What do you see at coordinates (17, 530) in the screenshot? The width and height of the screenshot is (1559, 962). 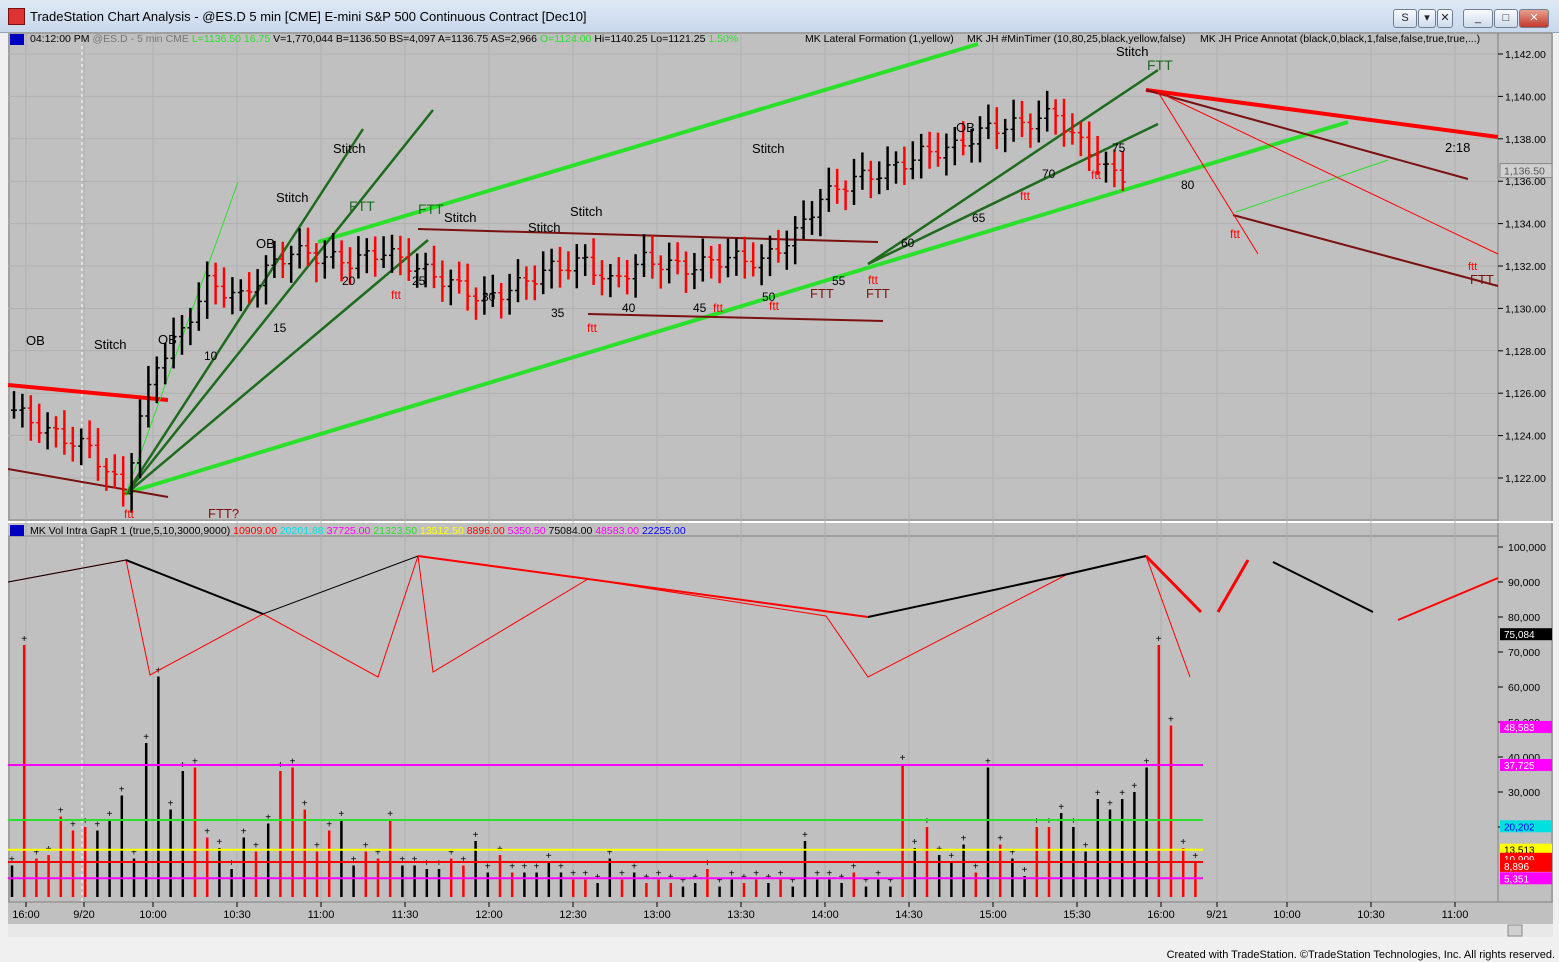 I see `vol-status-icon` at bounding box center [17, 530].